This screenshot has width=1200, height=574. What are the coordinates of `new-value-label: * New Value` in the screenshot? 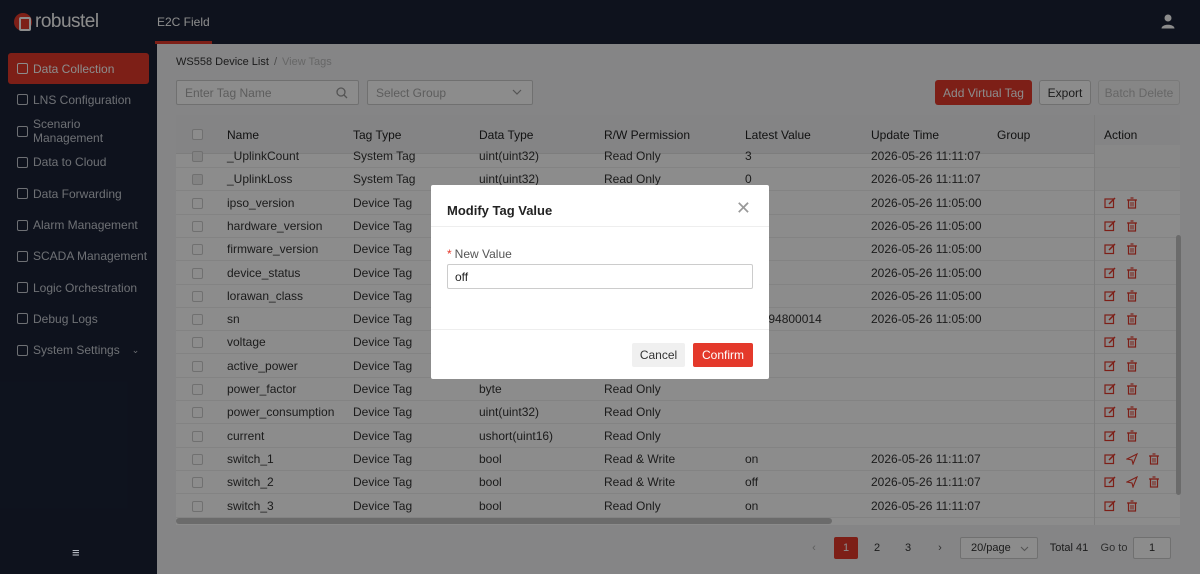 It's located at (479, 254).